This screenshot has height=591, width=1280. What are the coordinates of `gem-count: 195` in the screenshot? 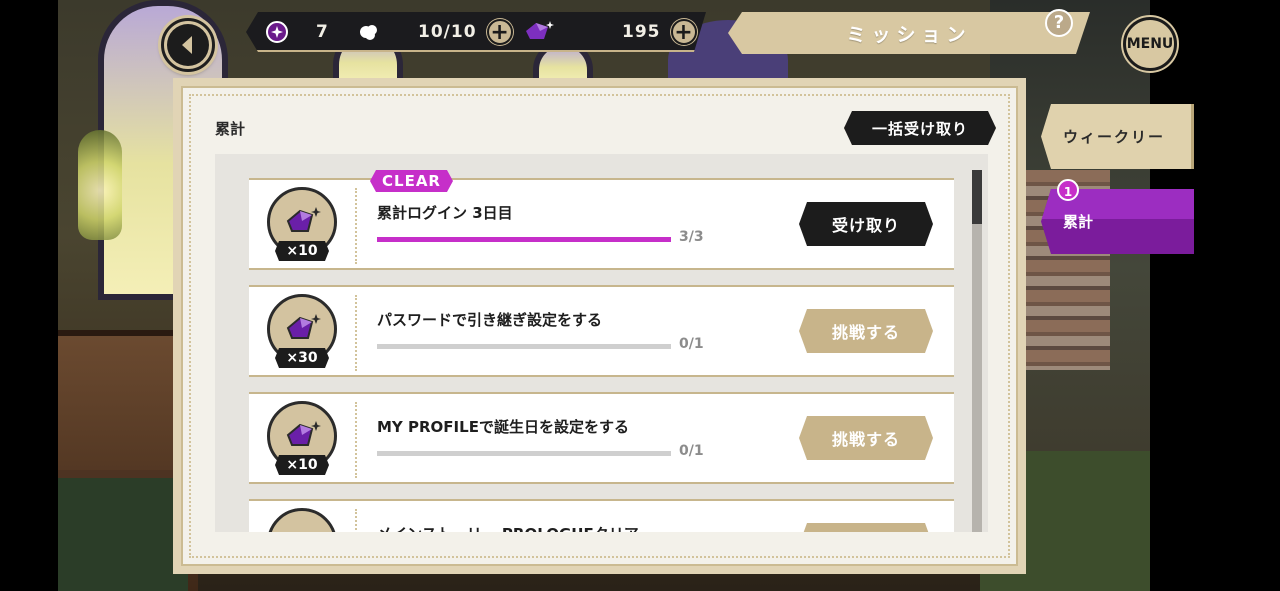 It's located at (641, 32).